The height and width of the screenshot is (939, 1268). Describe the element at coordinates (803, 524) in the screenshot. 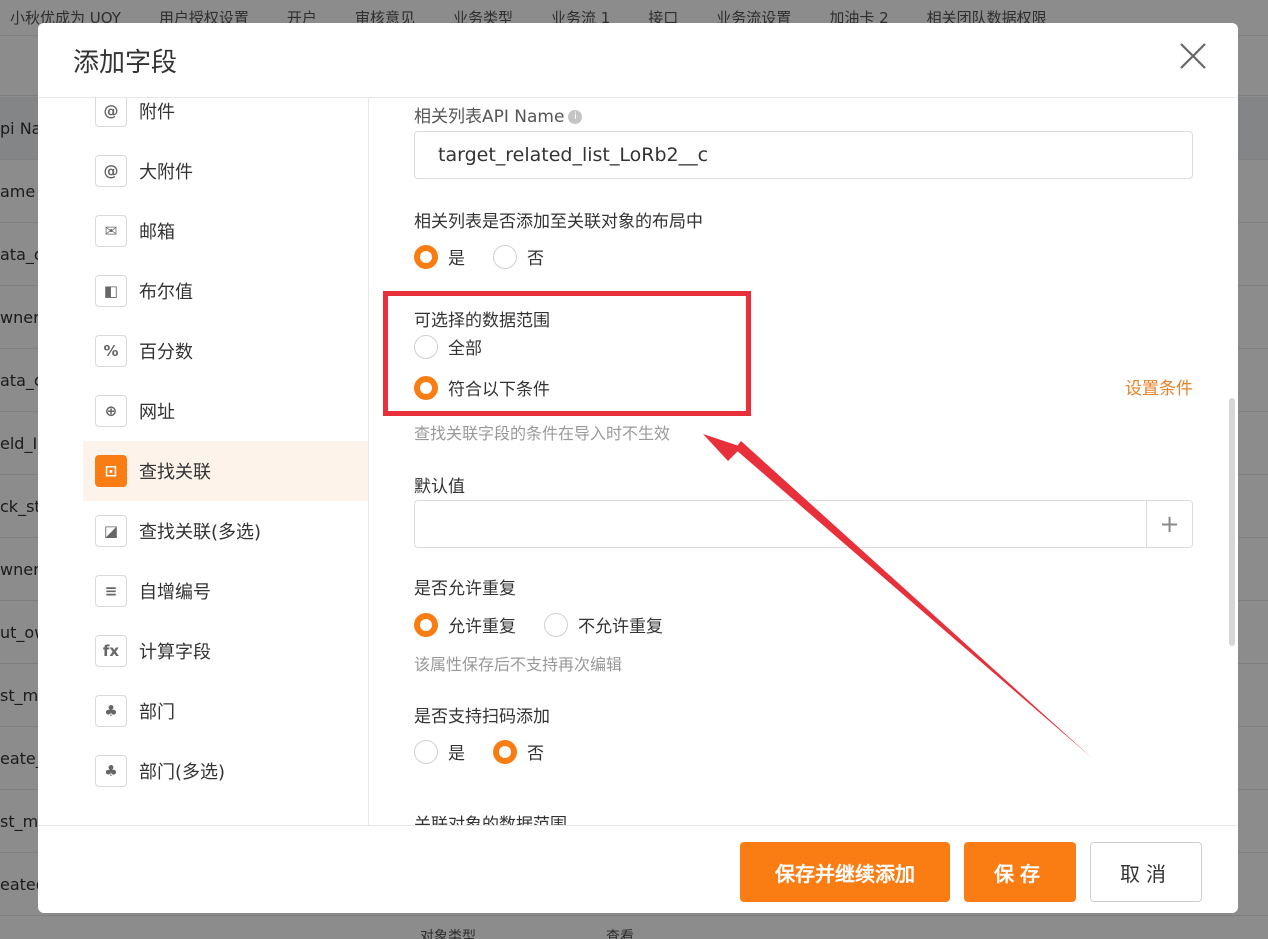

I see `default-value-input: +` at that location.